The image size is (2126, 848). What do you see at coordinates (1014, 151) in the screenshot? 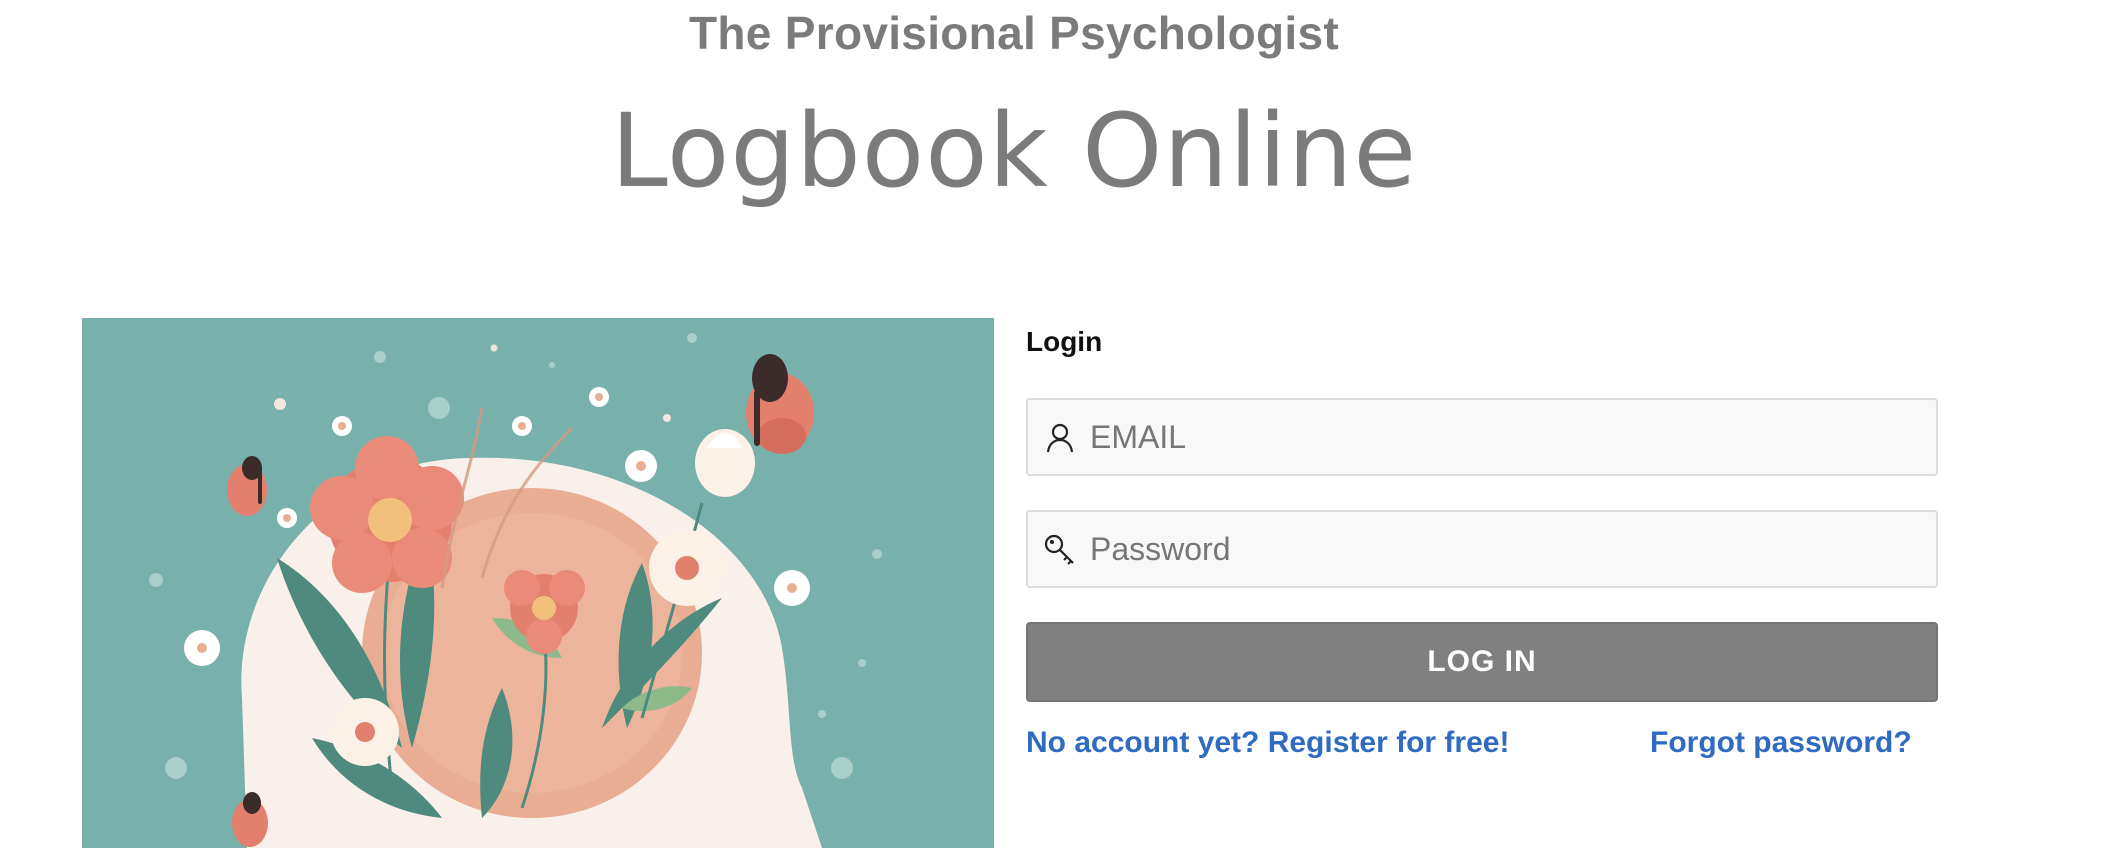
I see `app-title: Logbook Online` at bounding box center [1014, 151].